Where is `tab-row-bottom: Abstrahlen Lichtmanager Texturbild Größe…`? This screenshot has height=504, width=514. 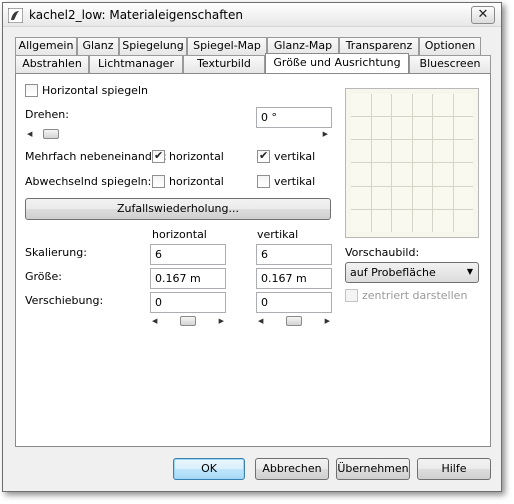
tab-row-bottom: Abstrahlen Lichtmanager Texturbild Größe… is located at coordinates (253, 63).